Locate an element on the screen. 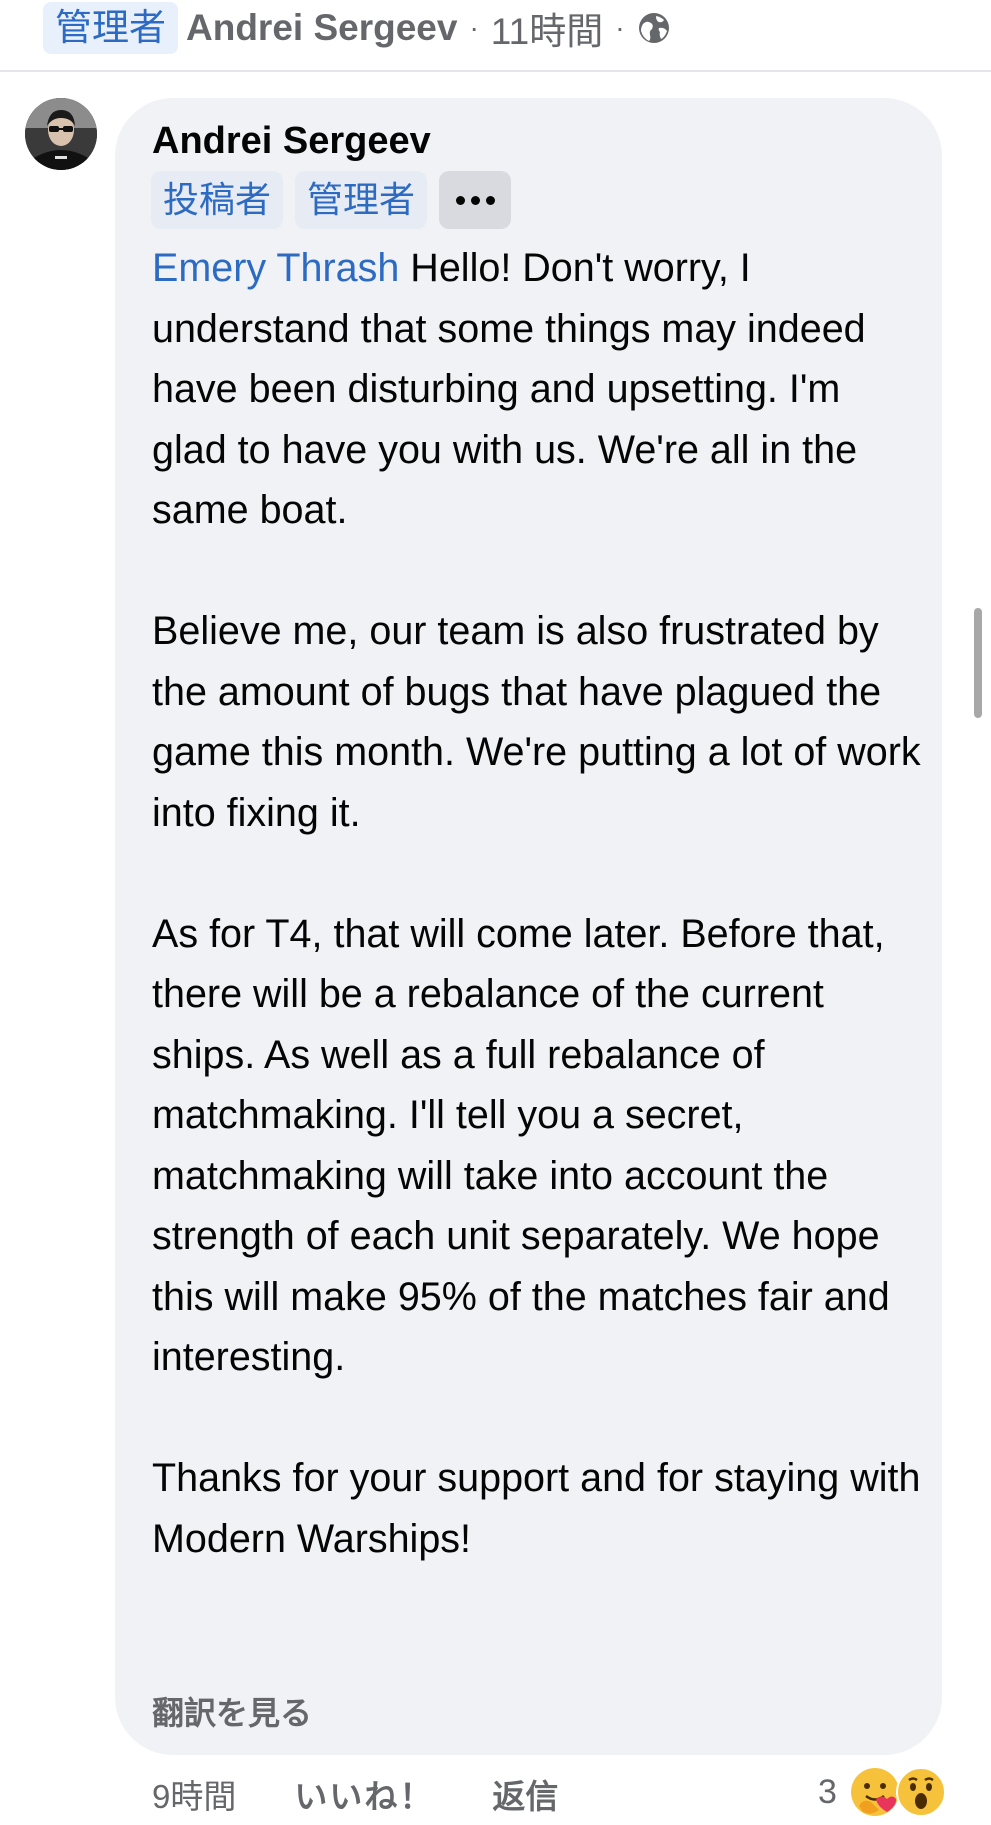  scrollbar-thumb is located at coordinates (978, 663).